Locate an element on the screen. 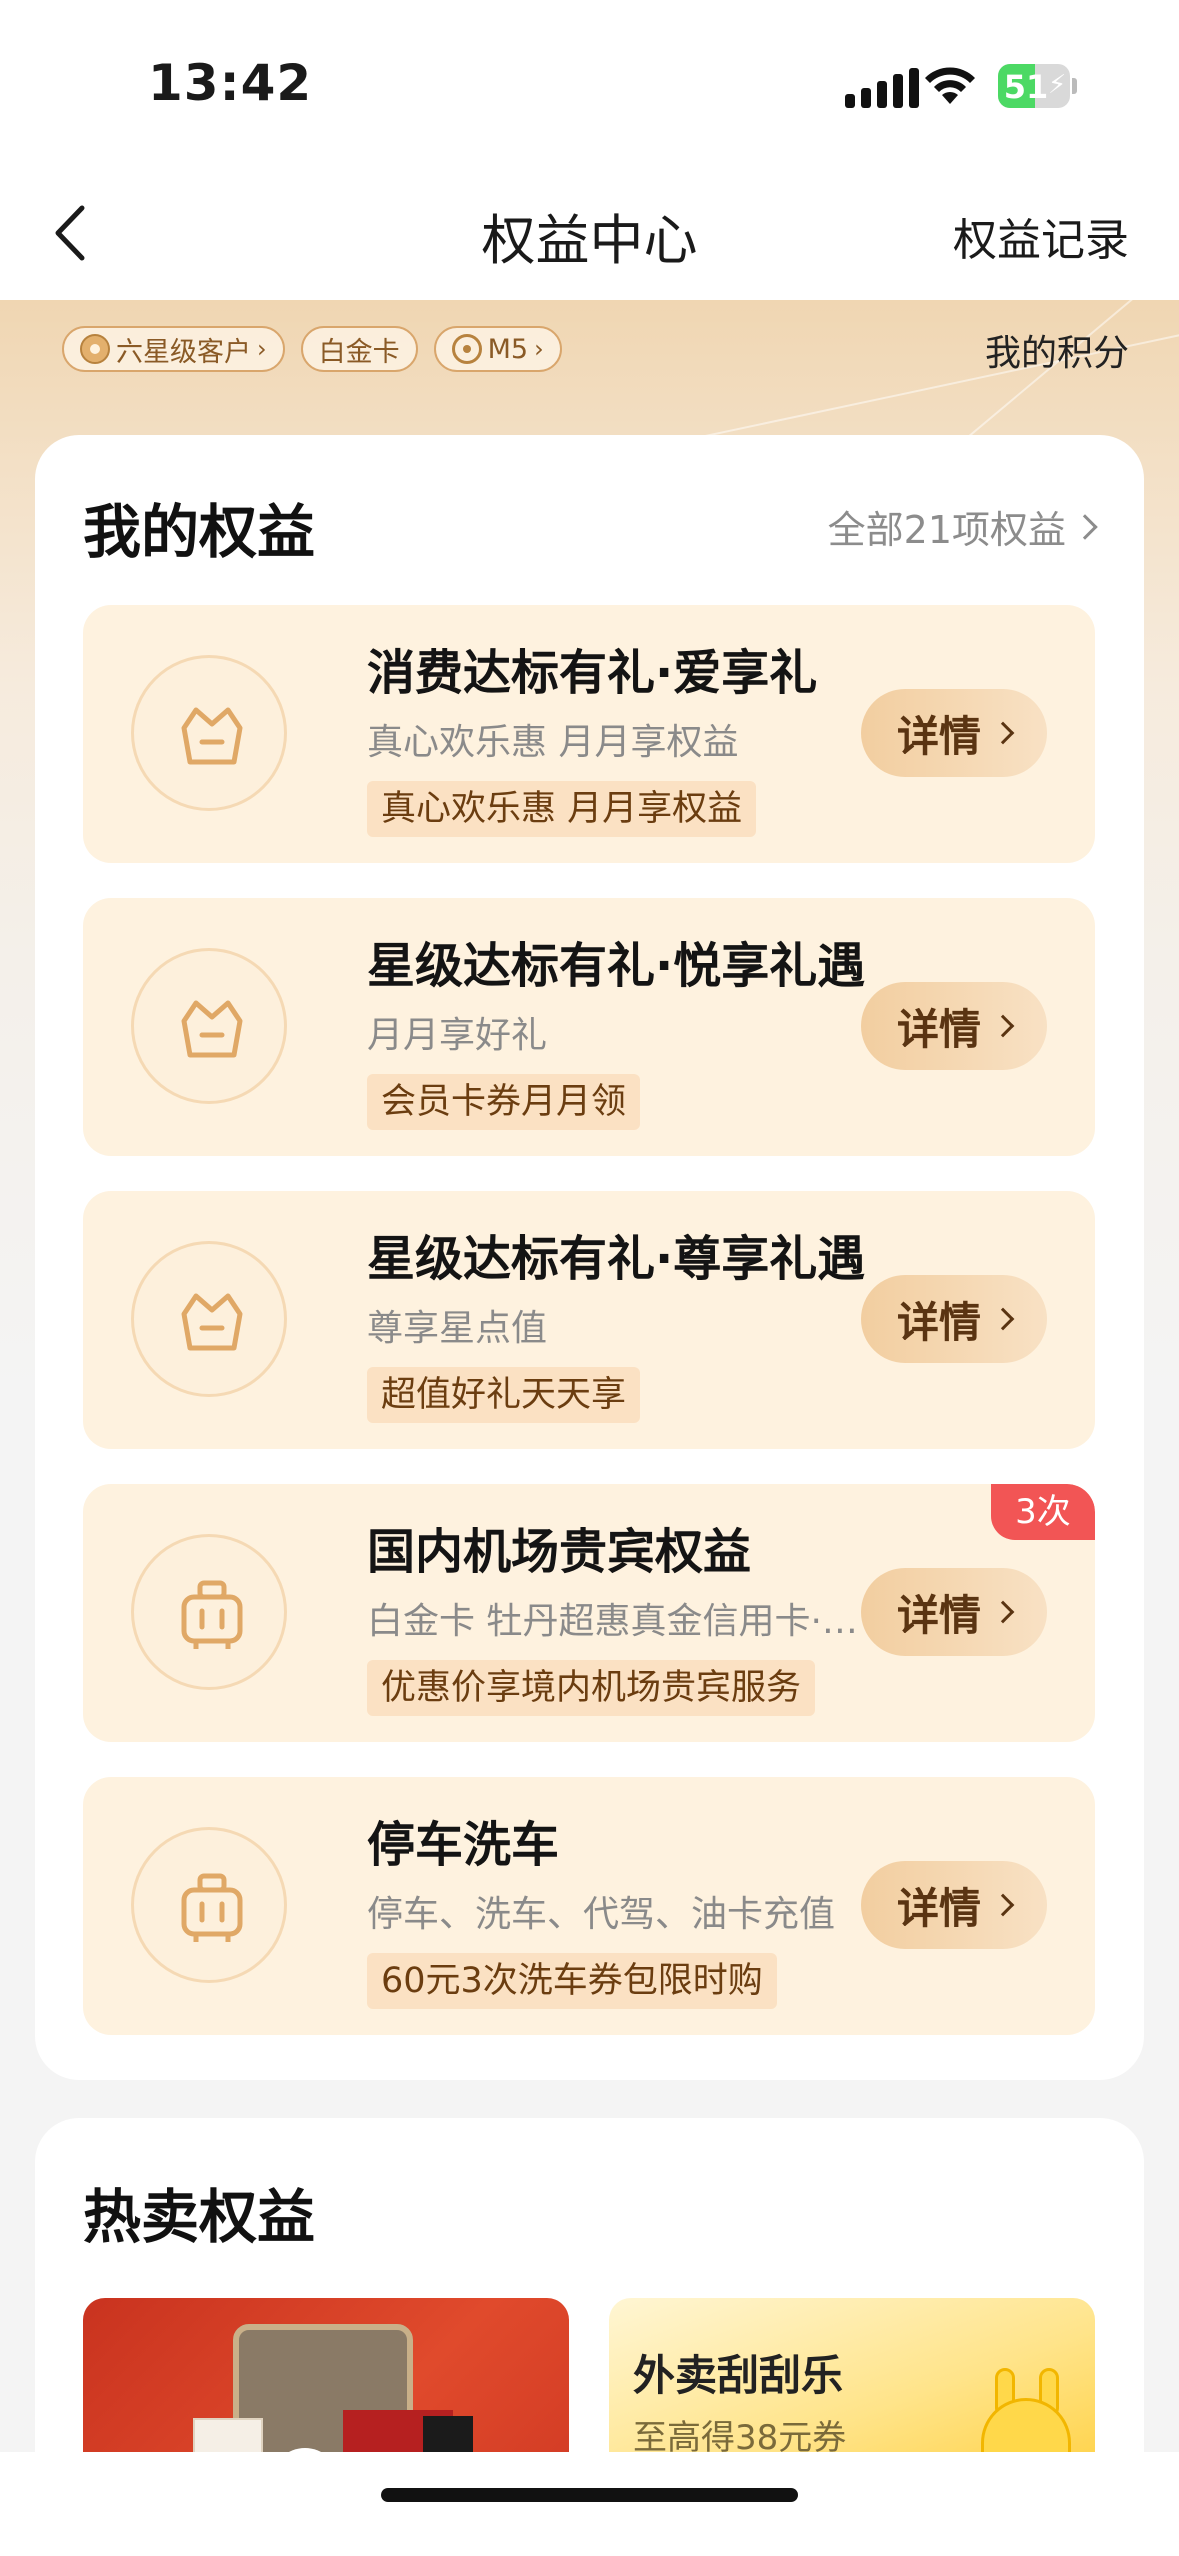 The image size is (1179, 2556). benefit-item: 星级达标有礼·尊享礼遇尊享星点值超值好礼天天享 详情 is located at coordinates (589, 1320).